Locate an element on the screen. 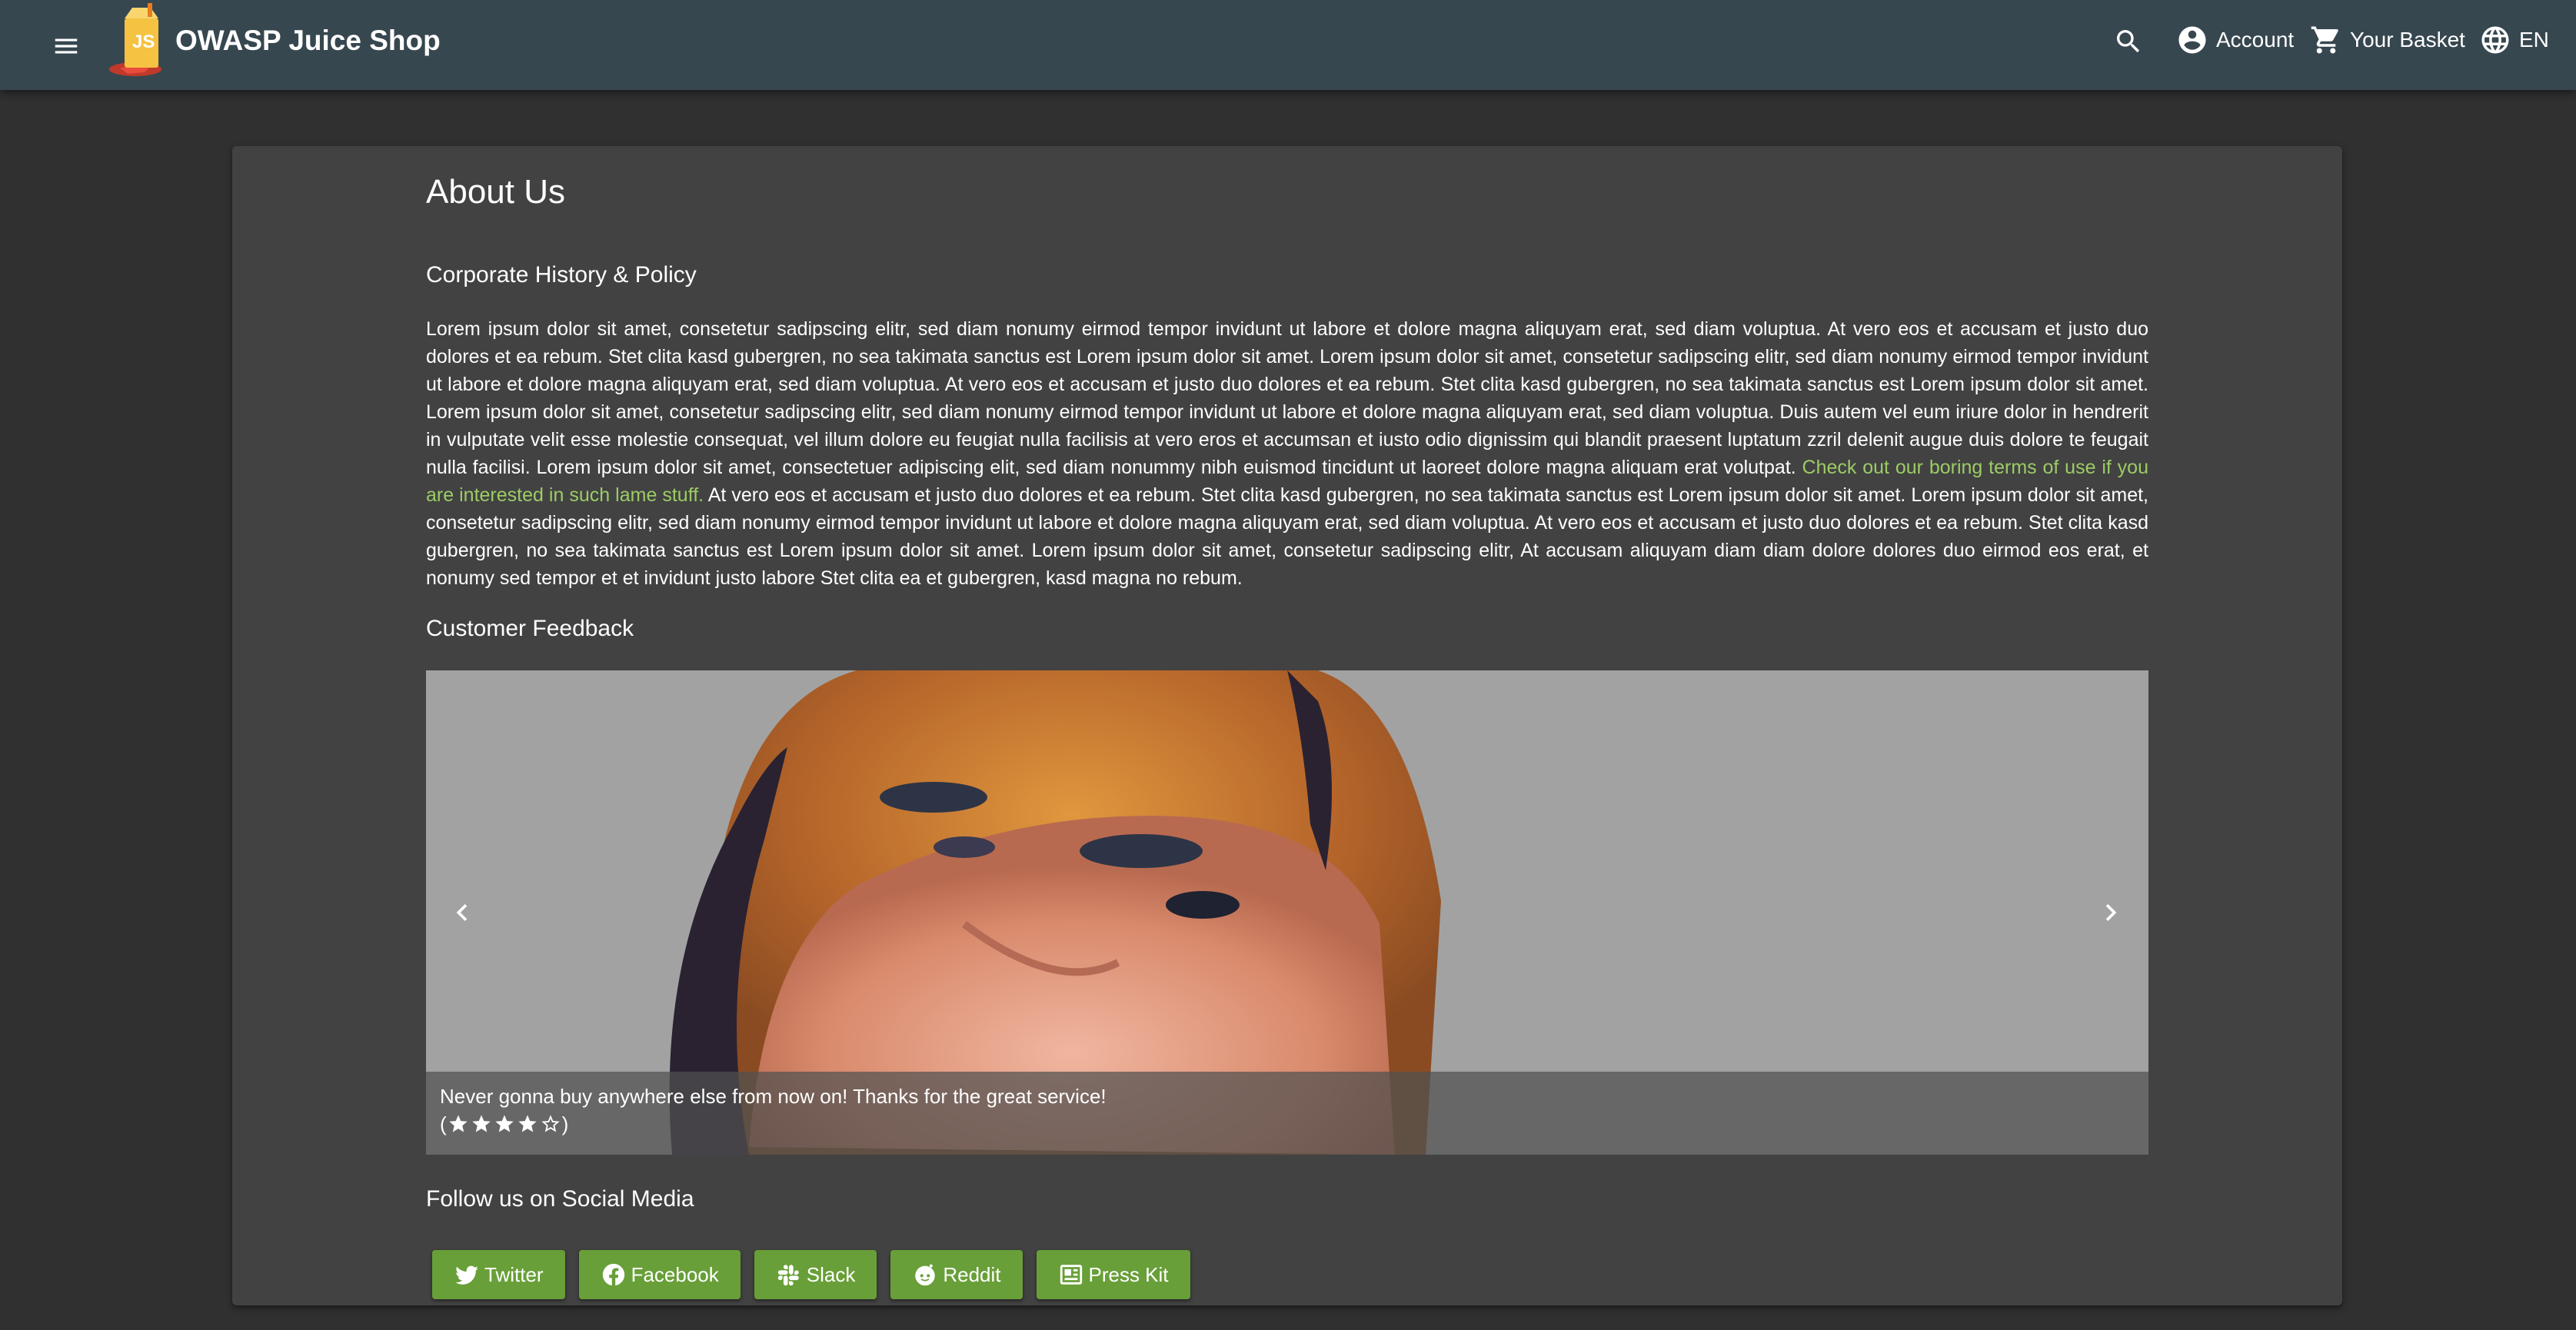  corporate-history-heading: Corporate History & Policy is located at coordinates (561, 275).